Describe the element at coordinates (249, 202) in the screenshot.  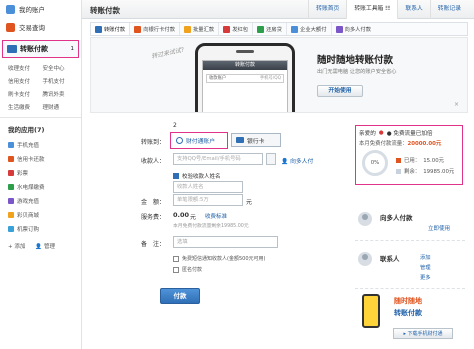
I see `amount-unit: 元` at that location.